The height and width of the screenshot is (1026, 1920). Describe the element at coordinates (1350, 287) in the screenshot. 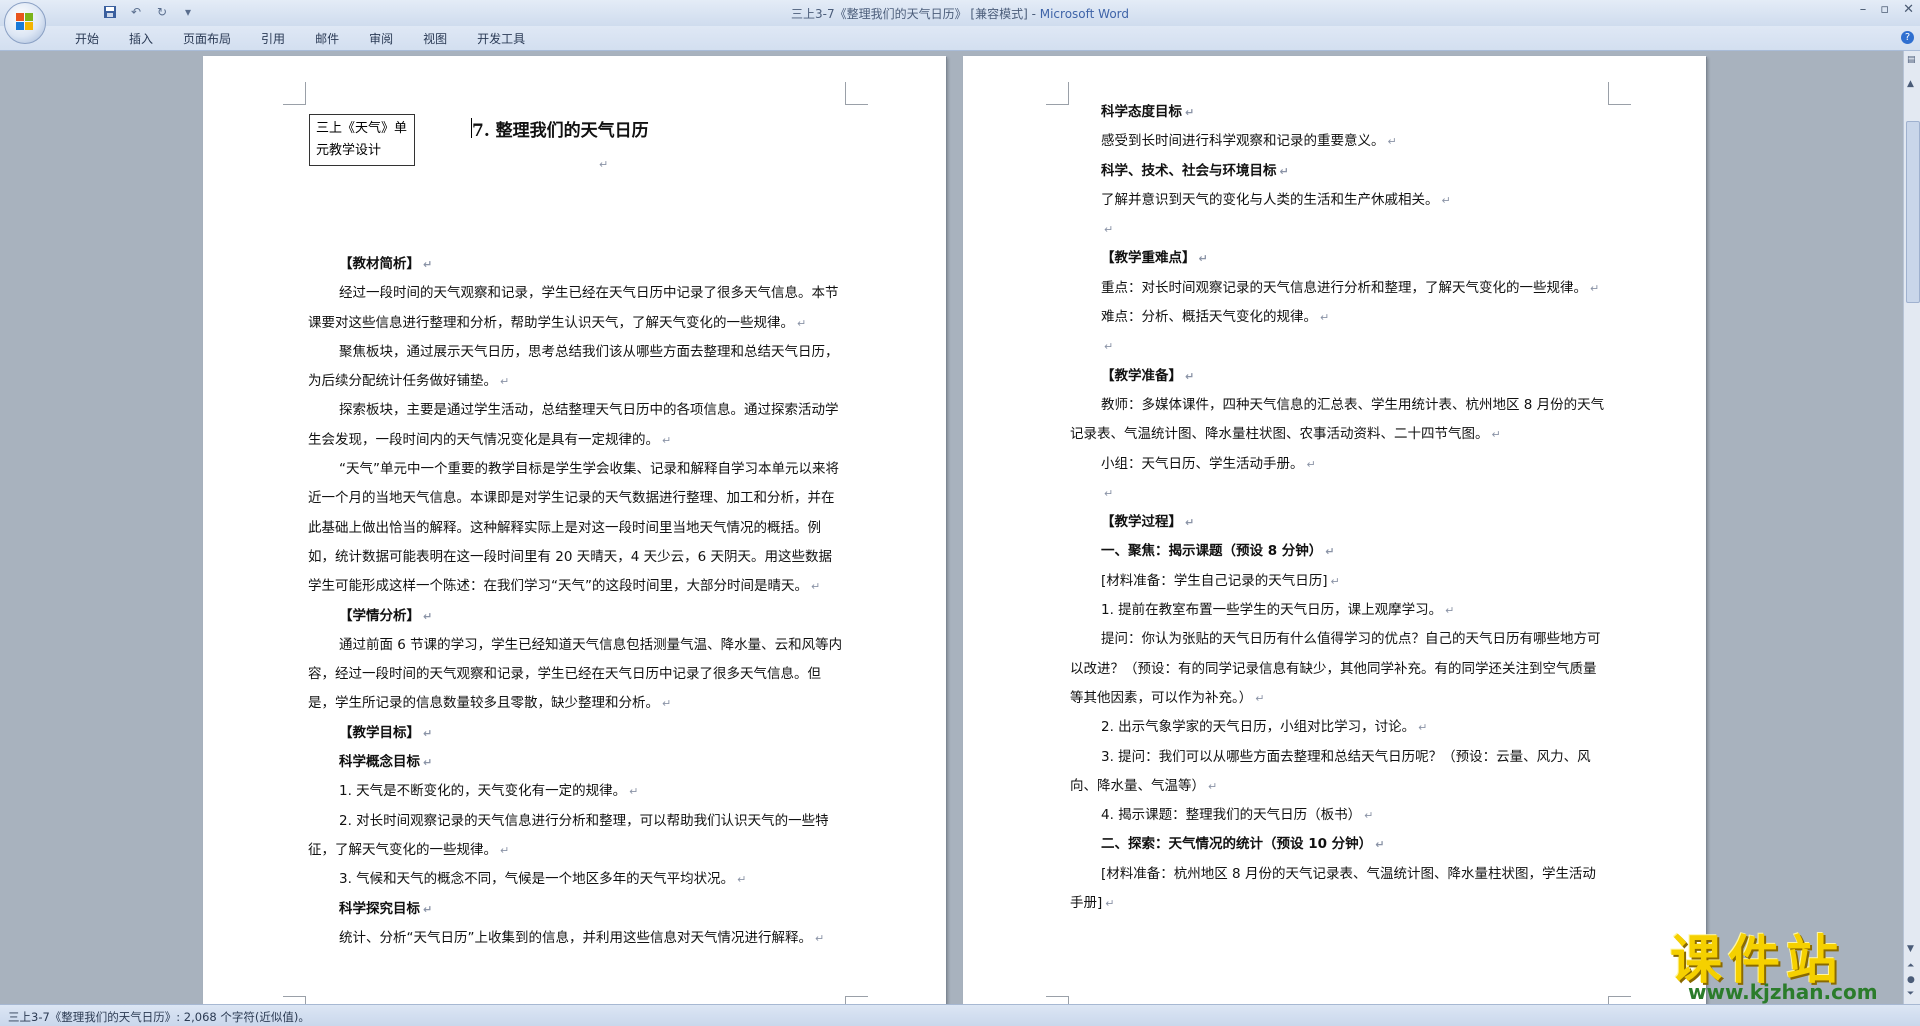

I see `paragraph: 重点：对长时间观察记录的天气信息进行分析和整理，了解天气变化的一些规律。 ↵` at that location.